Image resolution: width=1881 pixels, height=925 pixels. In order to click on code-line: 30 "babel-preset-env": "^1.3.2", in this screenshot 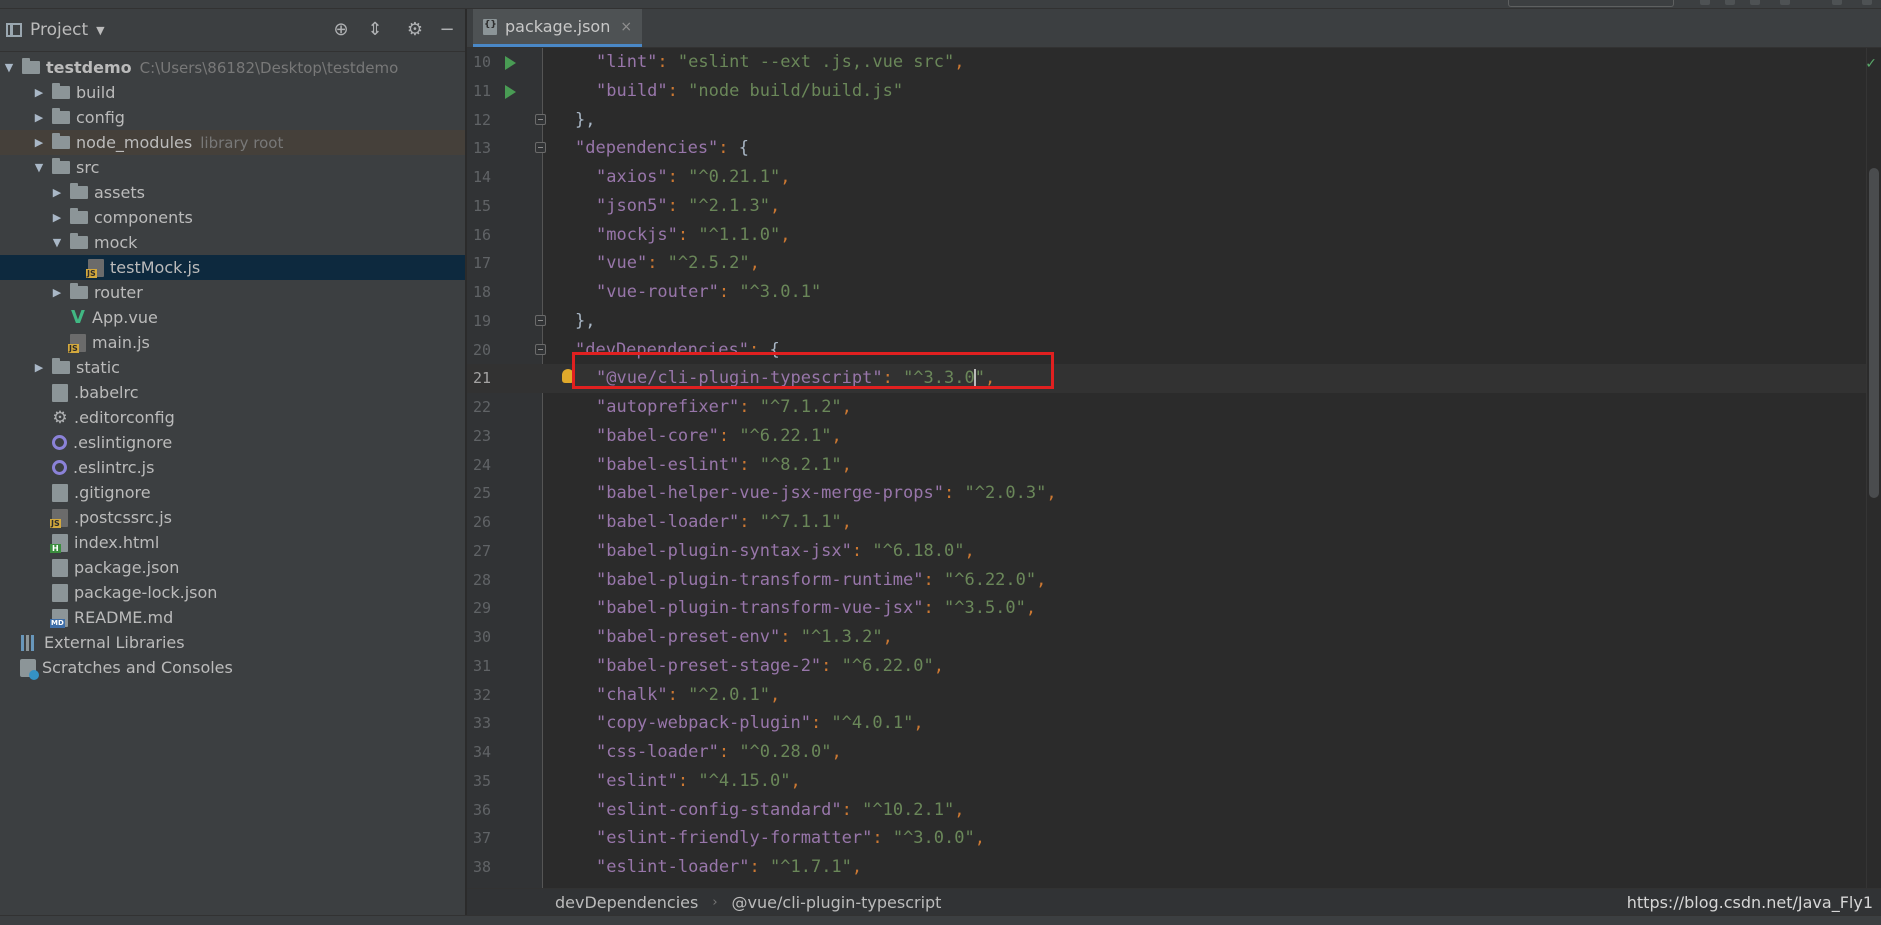, I will do `click(1174, 637)`.